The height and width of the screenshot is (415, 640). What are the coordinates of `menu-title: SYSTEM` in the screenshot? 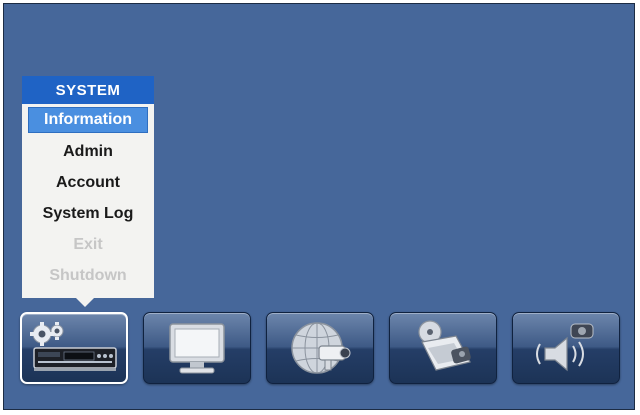 It's located at (88, 90).